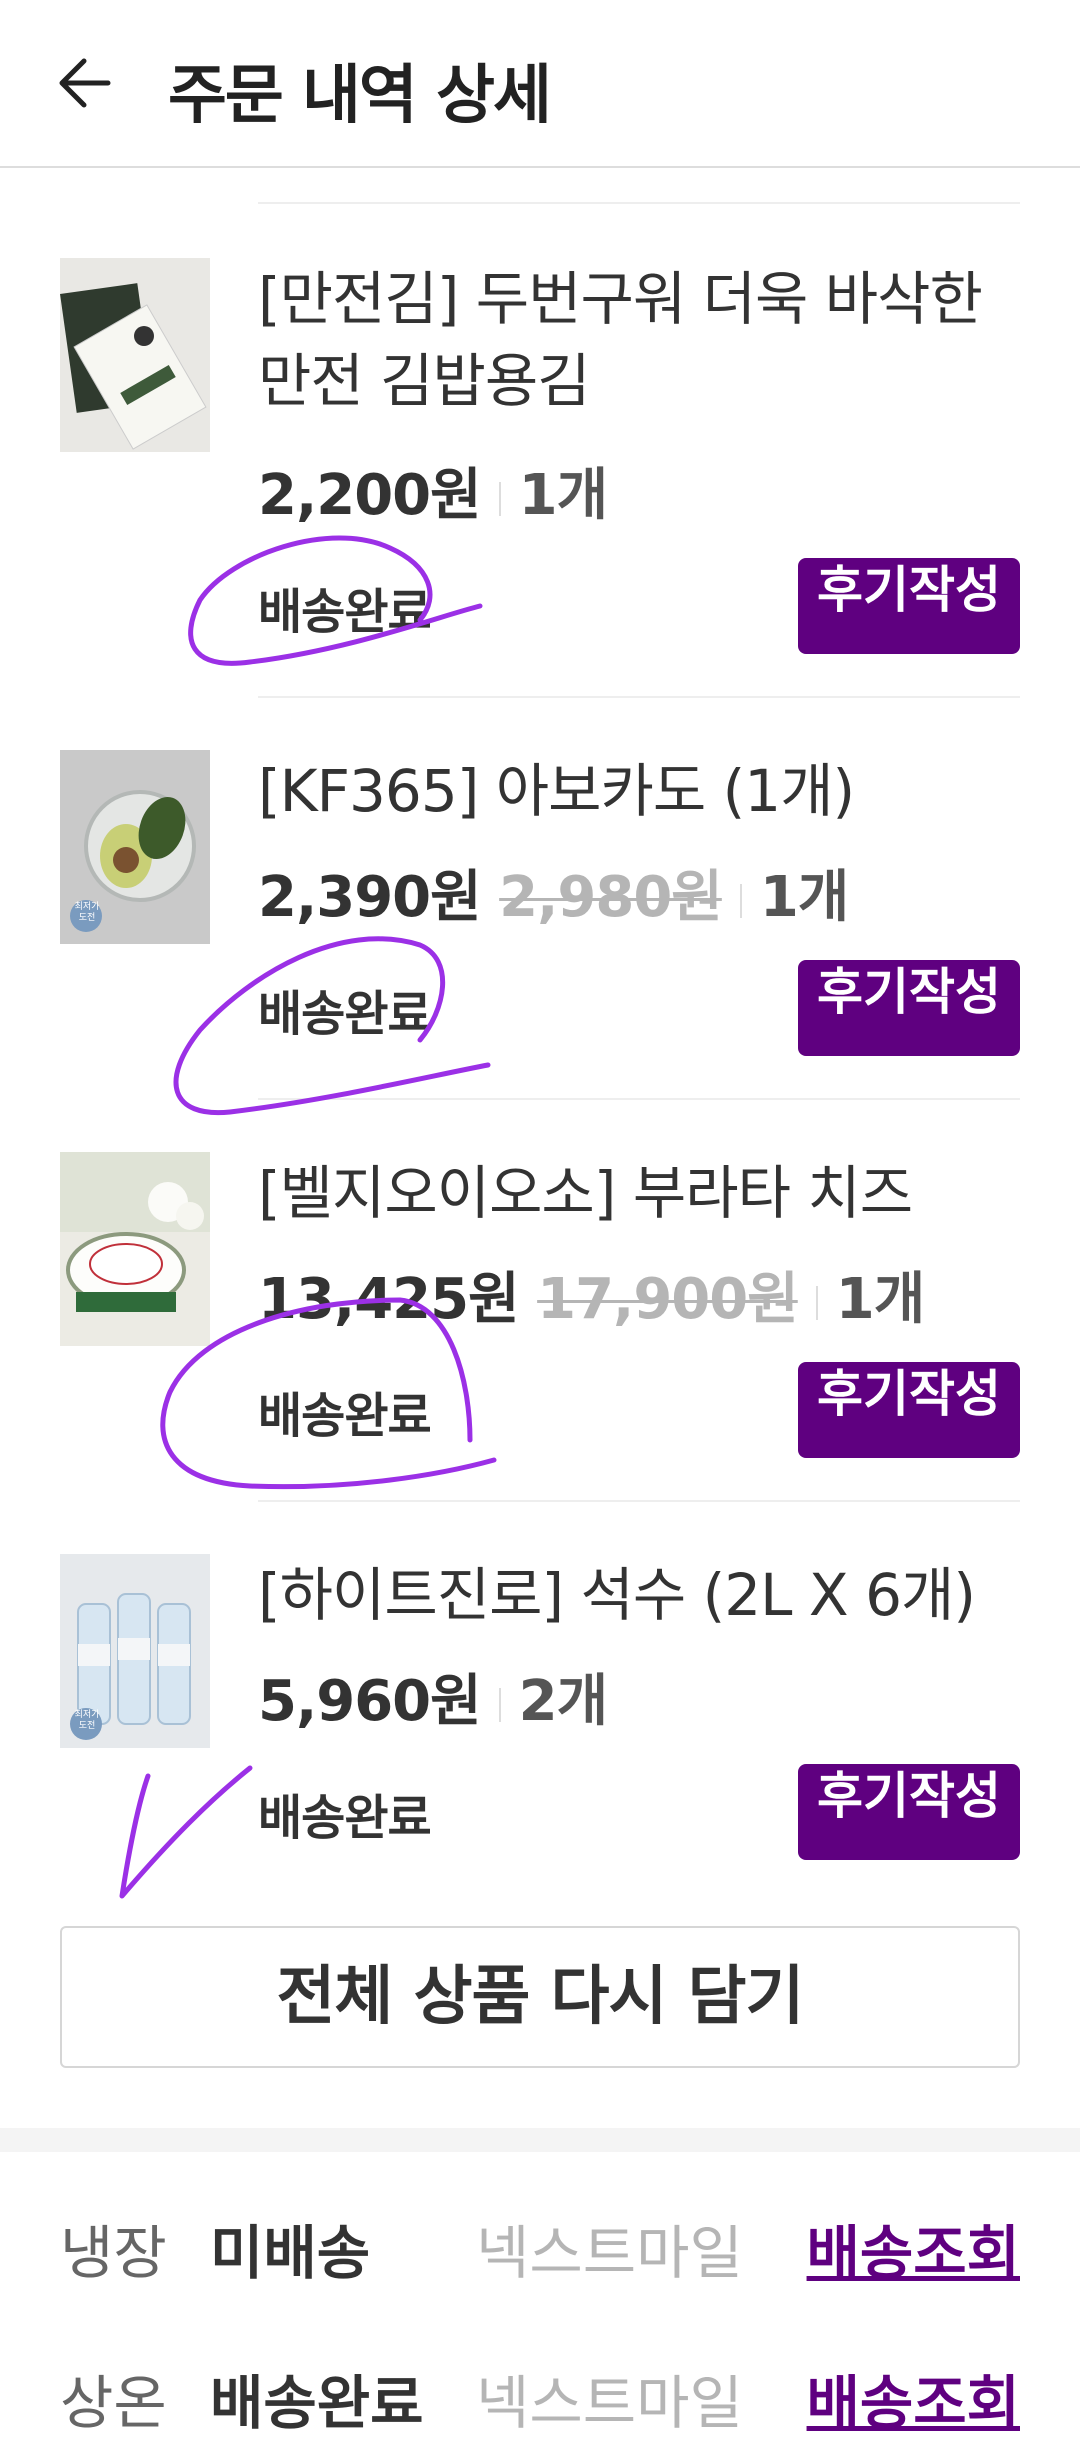 This screenshot has width=1080, height=2440. What do you see at coordinates (317, 2403) in the screenshot?
I see `shipping-status: 배송완료` at bounding box center [317, 2403].